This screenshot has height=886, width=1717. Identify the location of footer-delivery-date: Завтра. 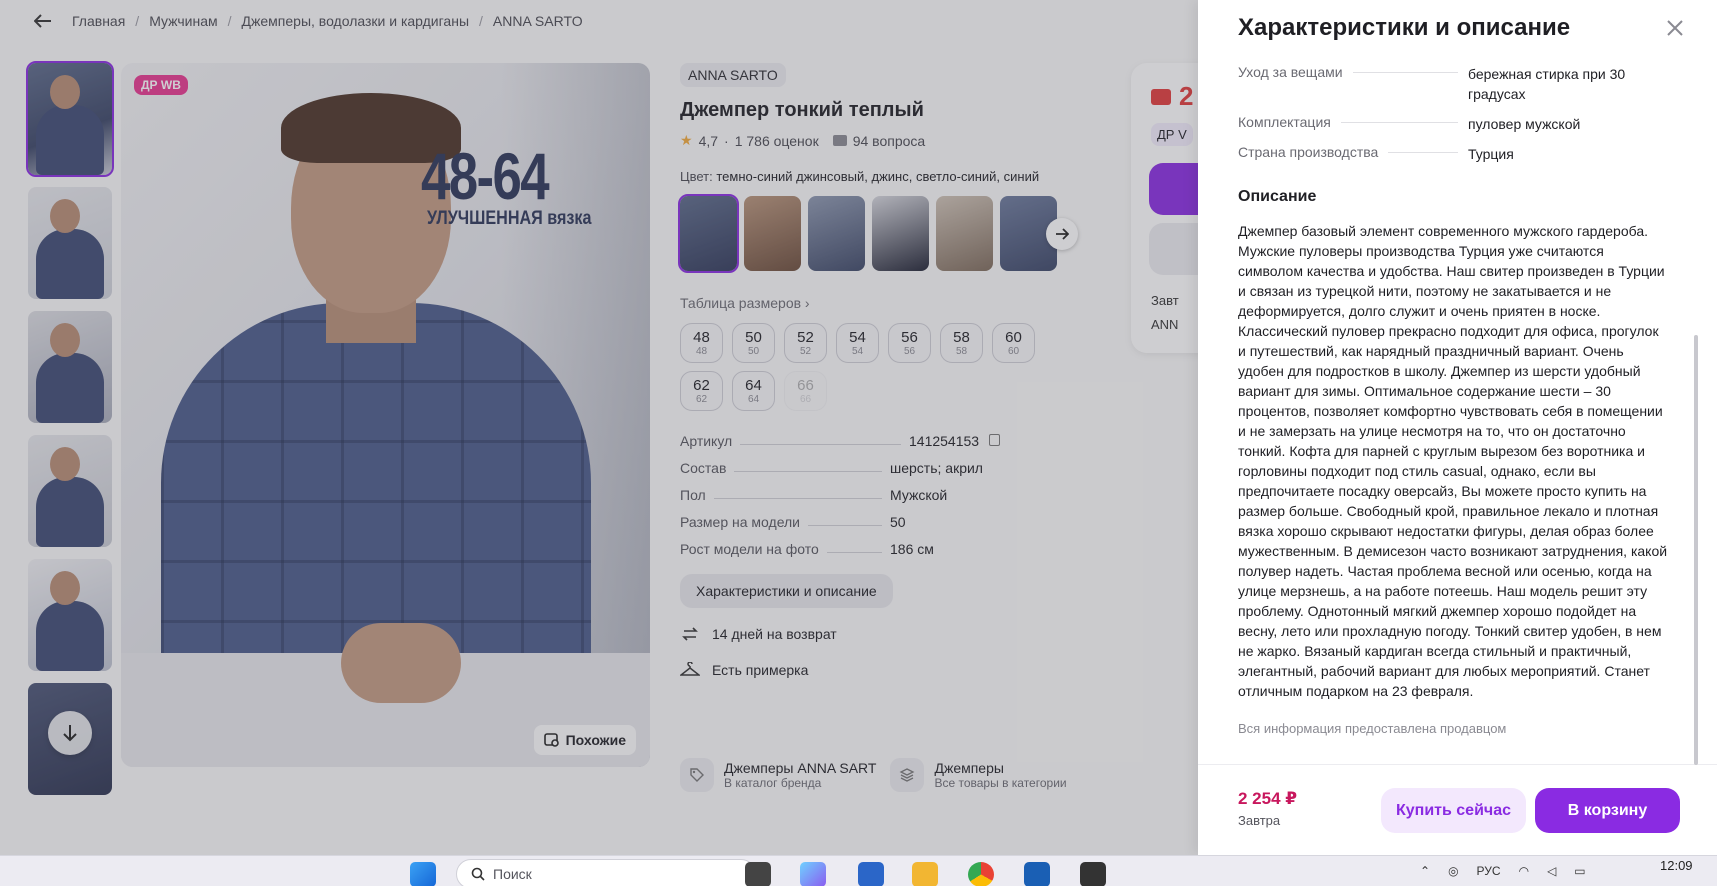
(1259, 820).